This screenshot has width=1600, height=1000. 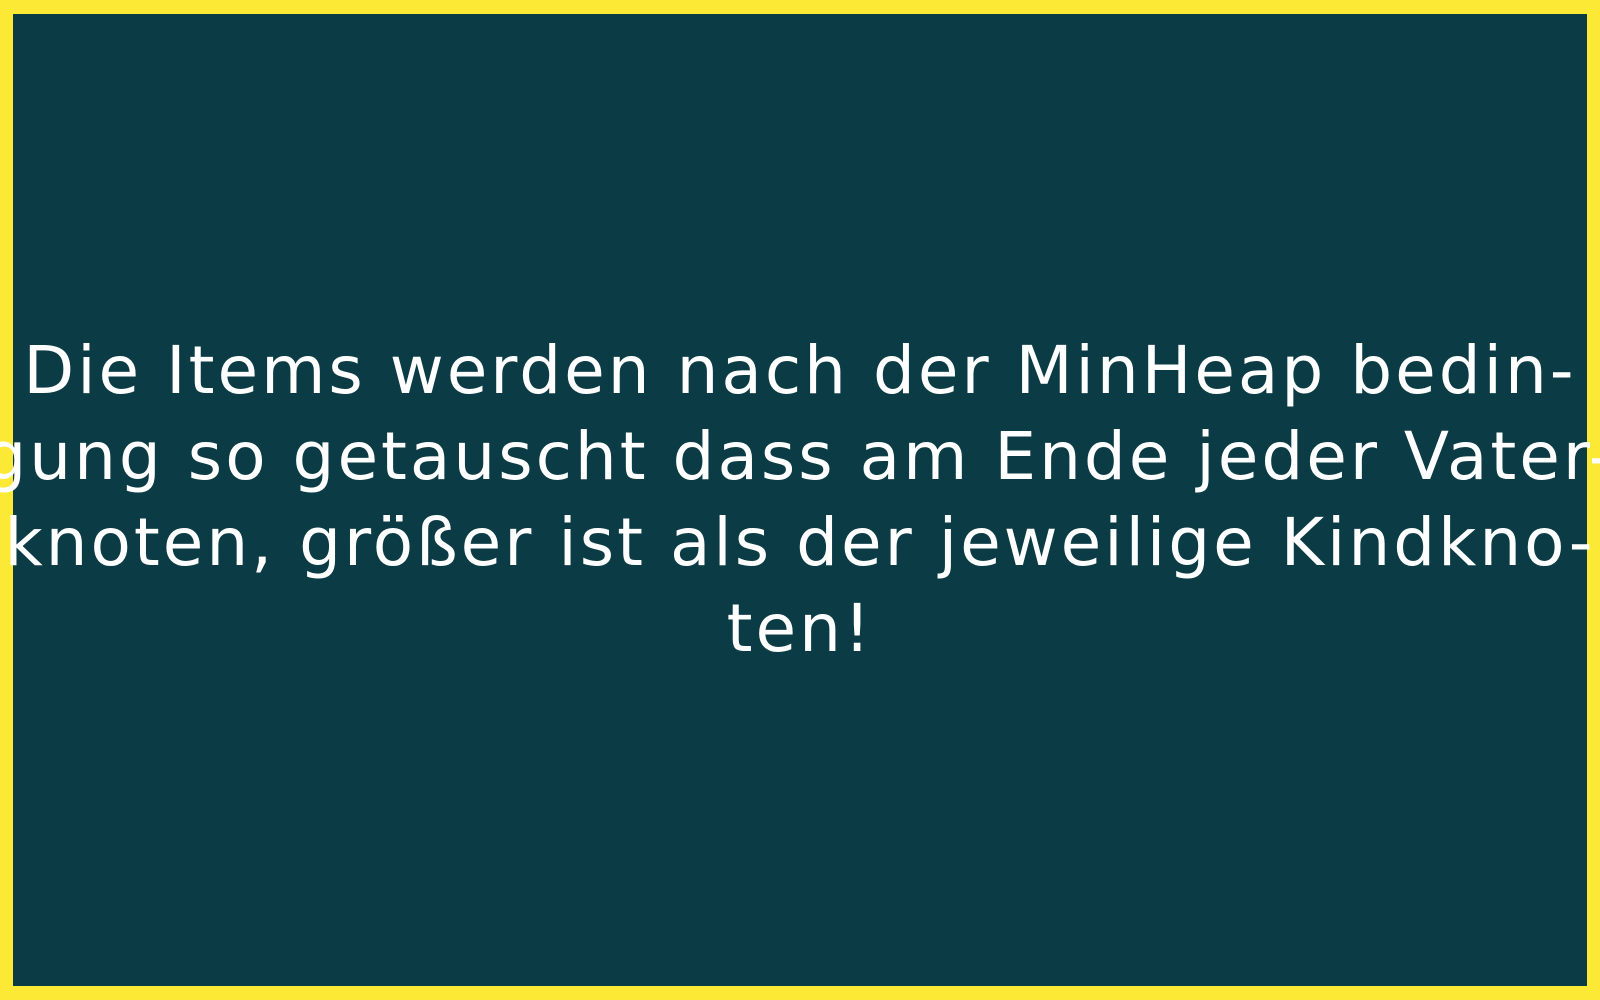 What do you see at coordinates (800, 628) in the screenshot?
I see `message-line-4: ten!` at bounding box center [800, 628].